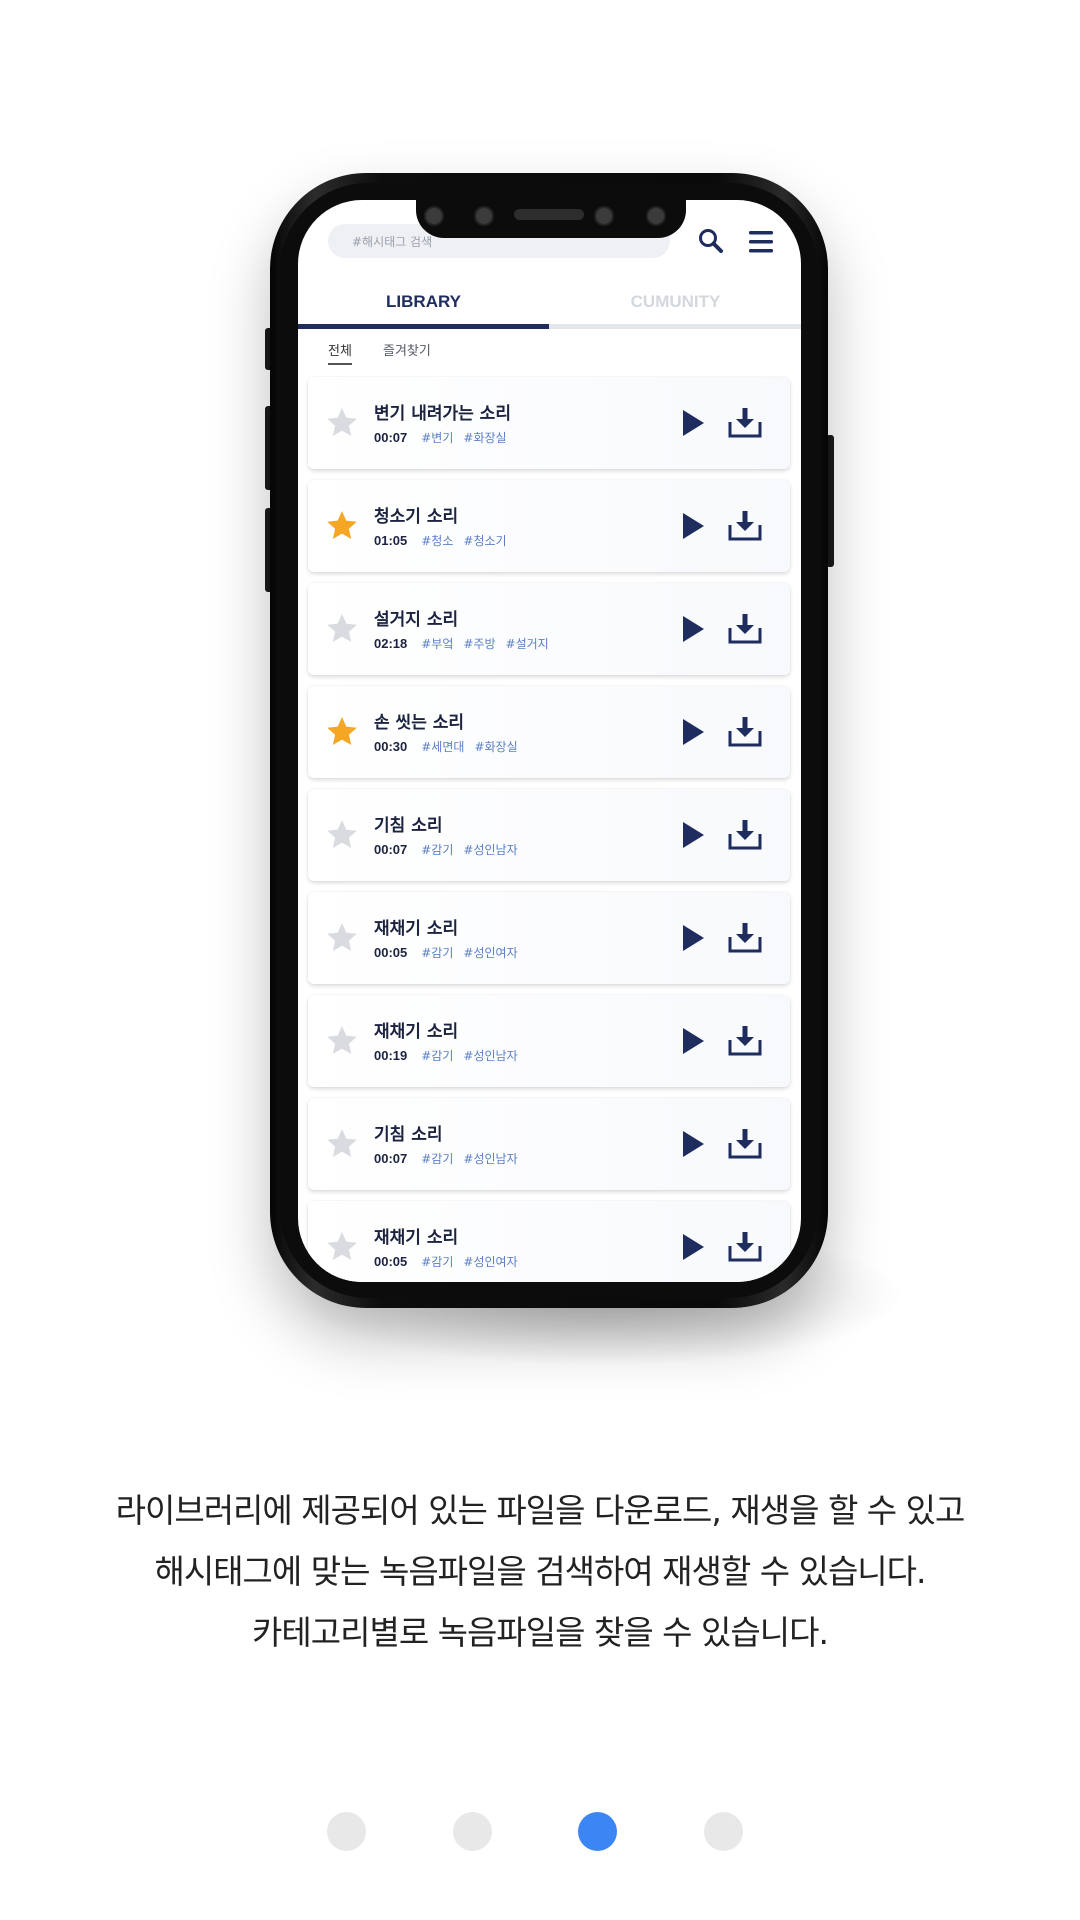 This screenshot has height=1920, width=1080. I want to click on hashtag: #부엌, so click(437, 644).